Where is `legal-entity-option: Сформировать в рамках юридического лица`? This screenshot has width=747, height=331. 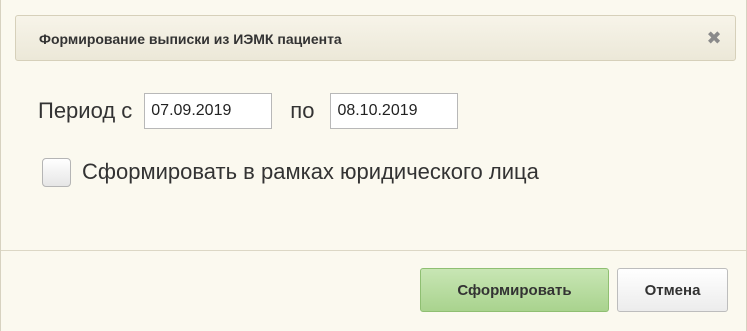
legal-entity-option: Сформировать в рамках юридического лица is located at coordinates (290, 172).